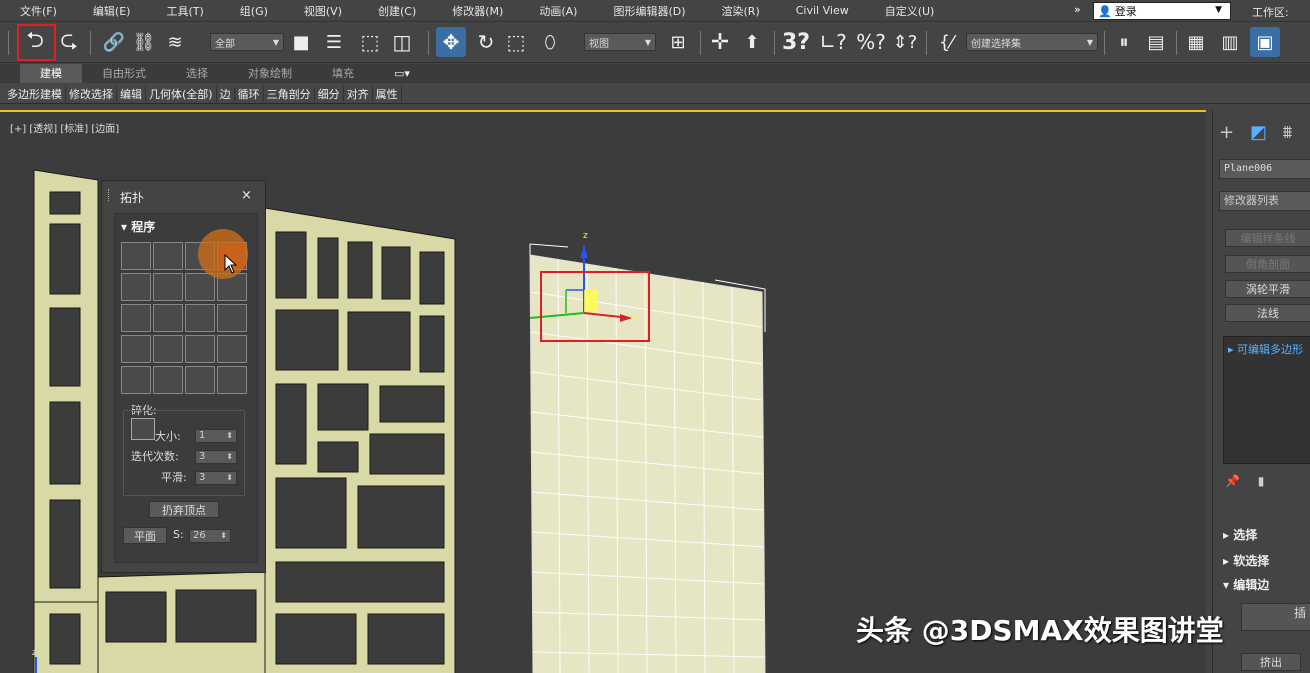  I want to click on window-crossing-icon: ◫, so click(402, 42).